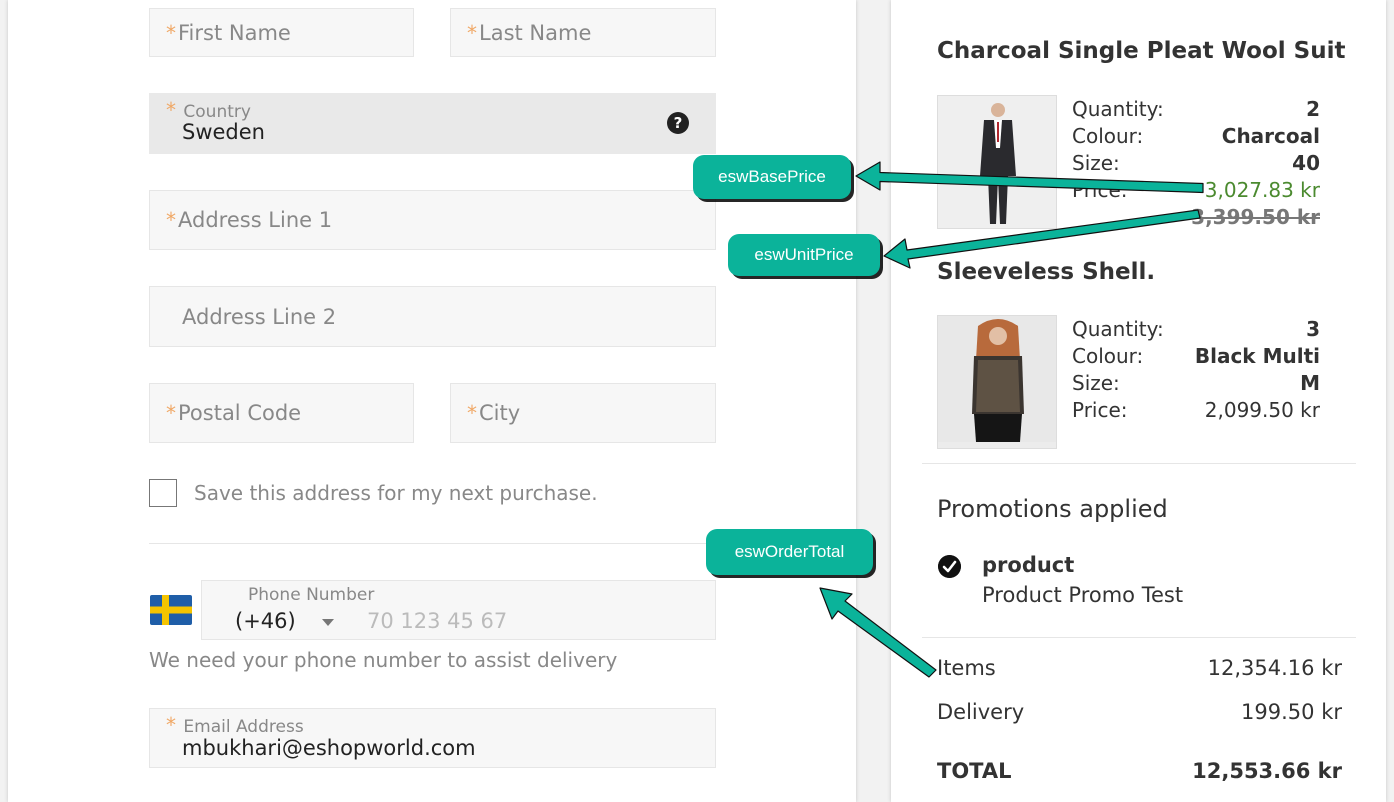  Describe the element at coordinates (1052, 509) in the screenshot. I see `promotions-heading: Promotions applied` at that location.